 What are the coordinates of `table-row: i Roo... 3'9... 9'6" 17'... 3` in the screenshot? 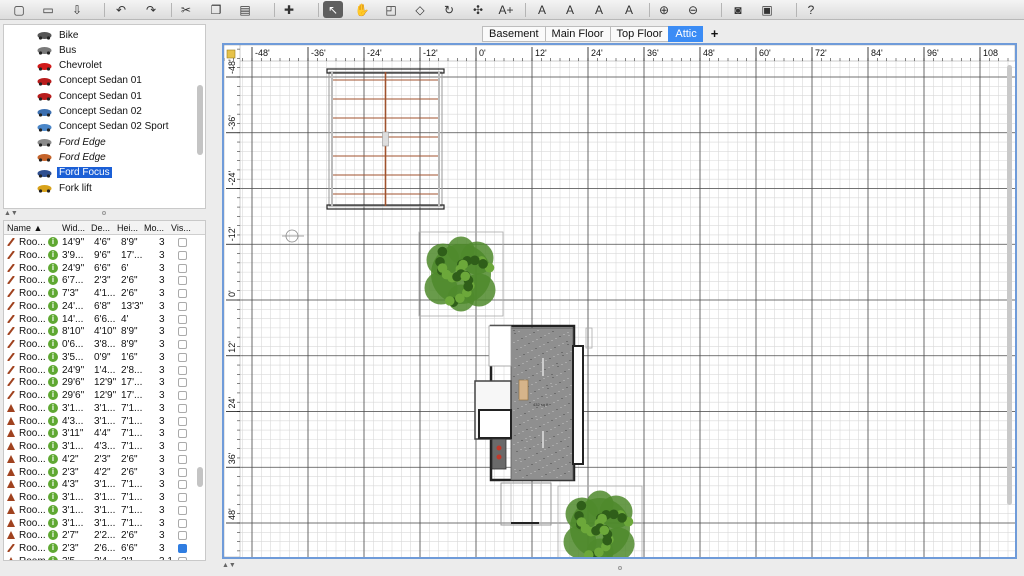 It's located at (104, 255).